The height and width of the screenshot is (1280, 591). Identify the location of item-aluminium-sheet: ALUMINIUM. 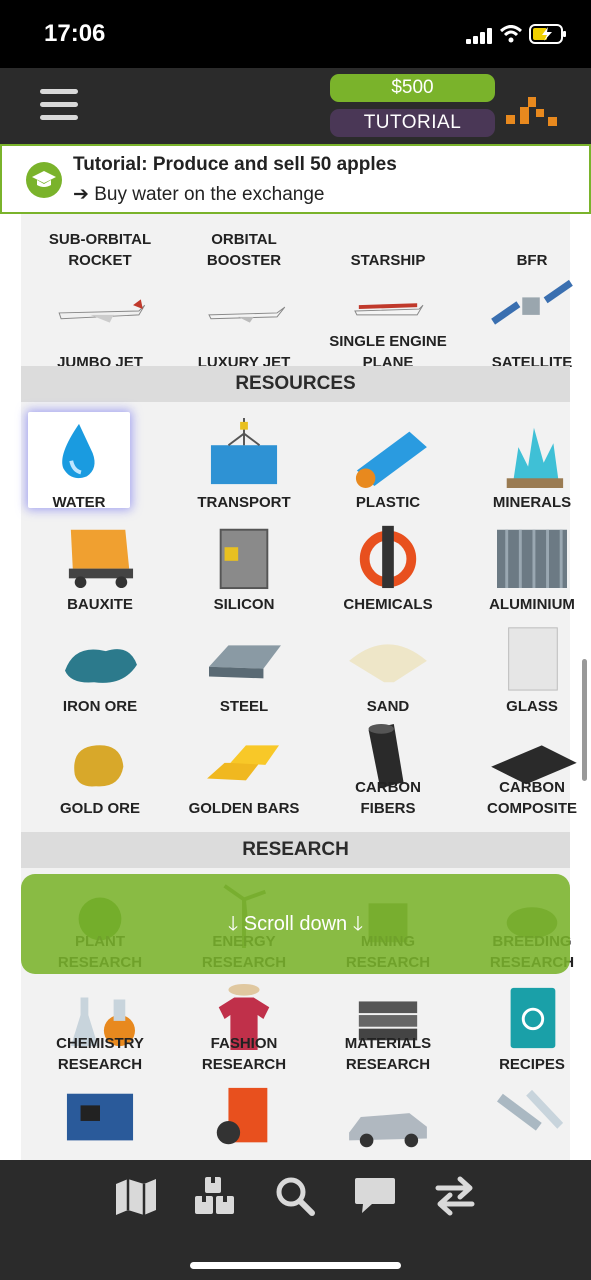
(525, 563).